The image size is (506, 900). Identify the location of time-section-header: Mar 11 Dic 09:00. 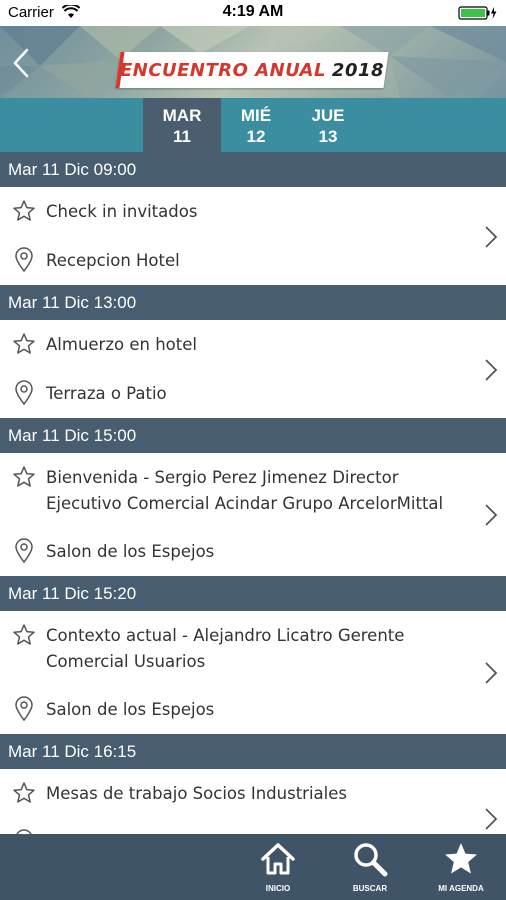
(253, 169).